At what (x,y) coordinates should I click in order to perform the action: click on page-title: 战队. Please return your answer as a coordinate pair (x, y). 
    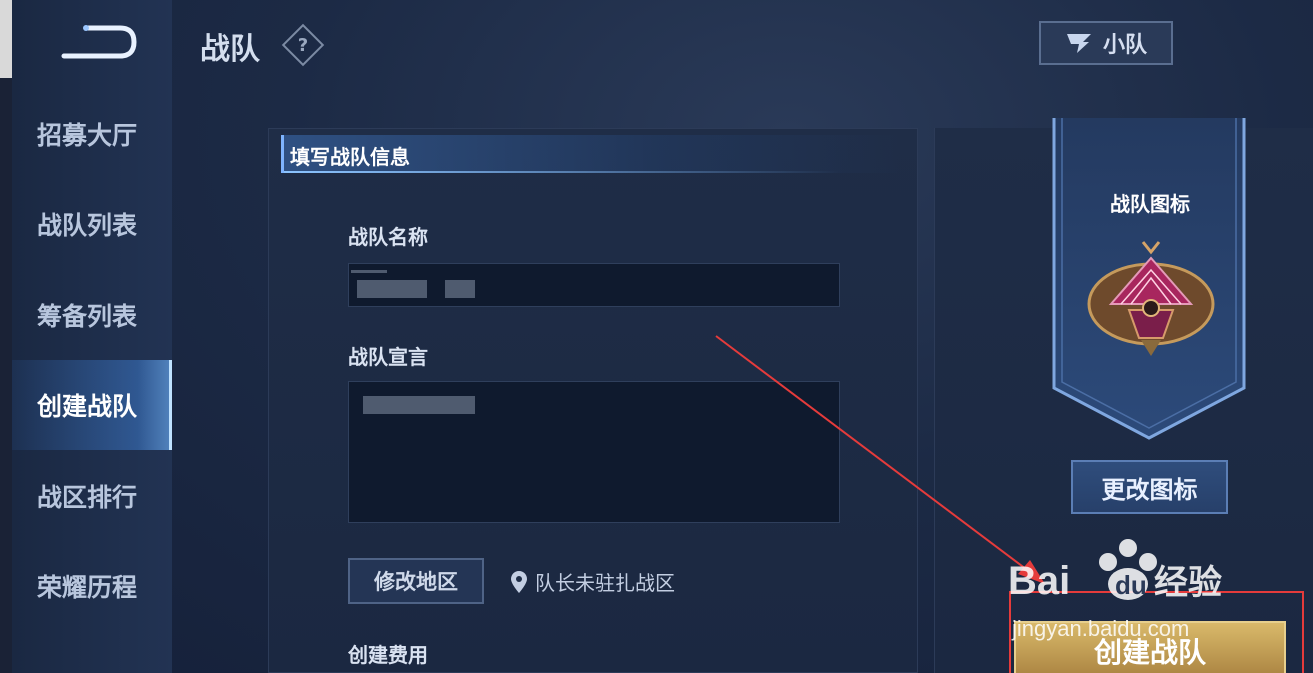
    Looking at the image, I should click on (230, 49).